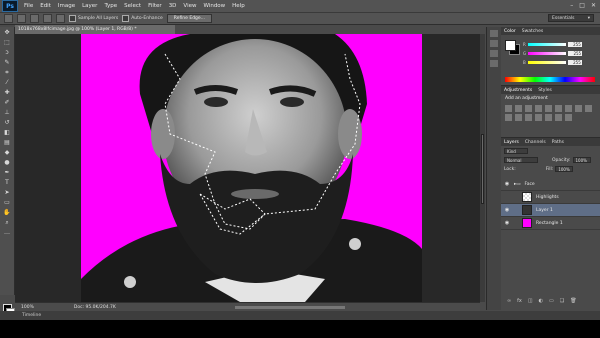  I want to click on pen-tool-icon: ✒, so click(7, 172).